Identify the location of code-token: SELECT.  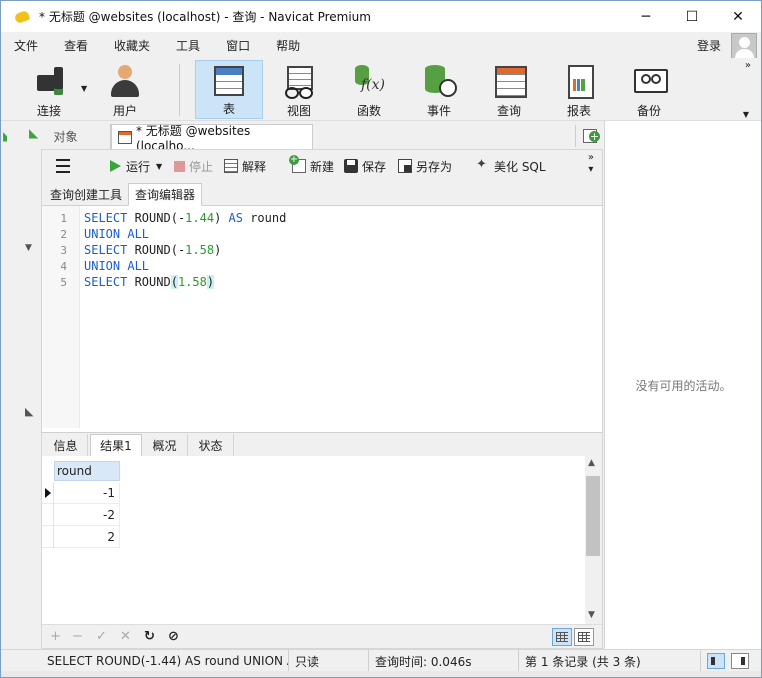
(106, 250).